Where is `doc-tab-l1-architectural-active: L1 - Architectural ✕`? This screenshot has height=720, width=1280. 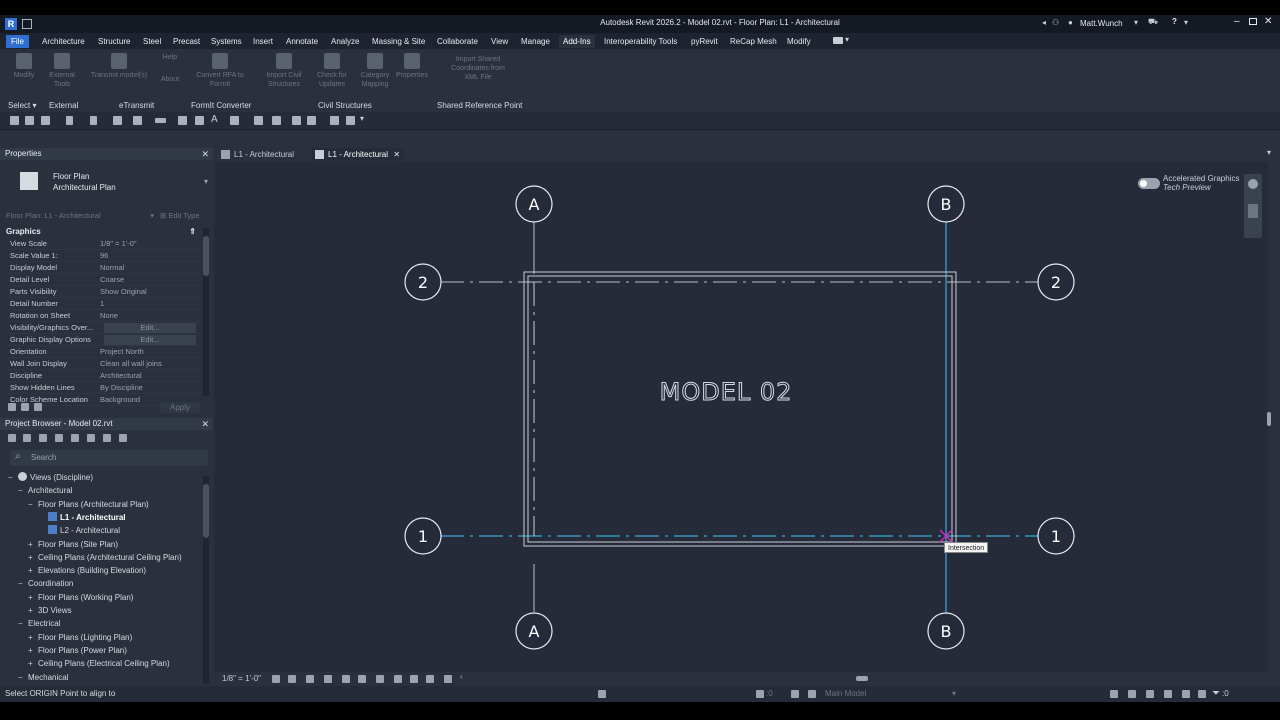
doc-tab-l1-architectural-active: L1 - Architectural ✕ is located at coordinates (358, 154).